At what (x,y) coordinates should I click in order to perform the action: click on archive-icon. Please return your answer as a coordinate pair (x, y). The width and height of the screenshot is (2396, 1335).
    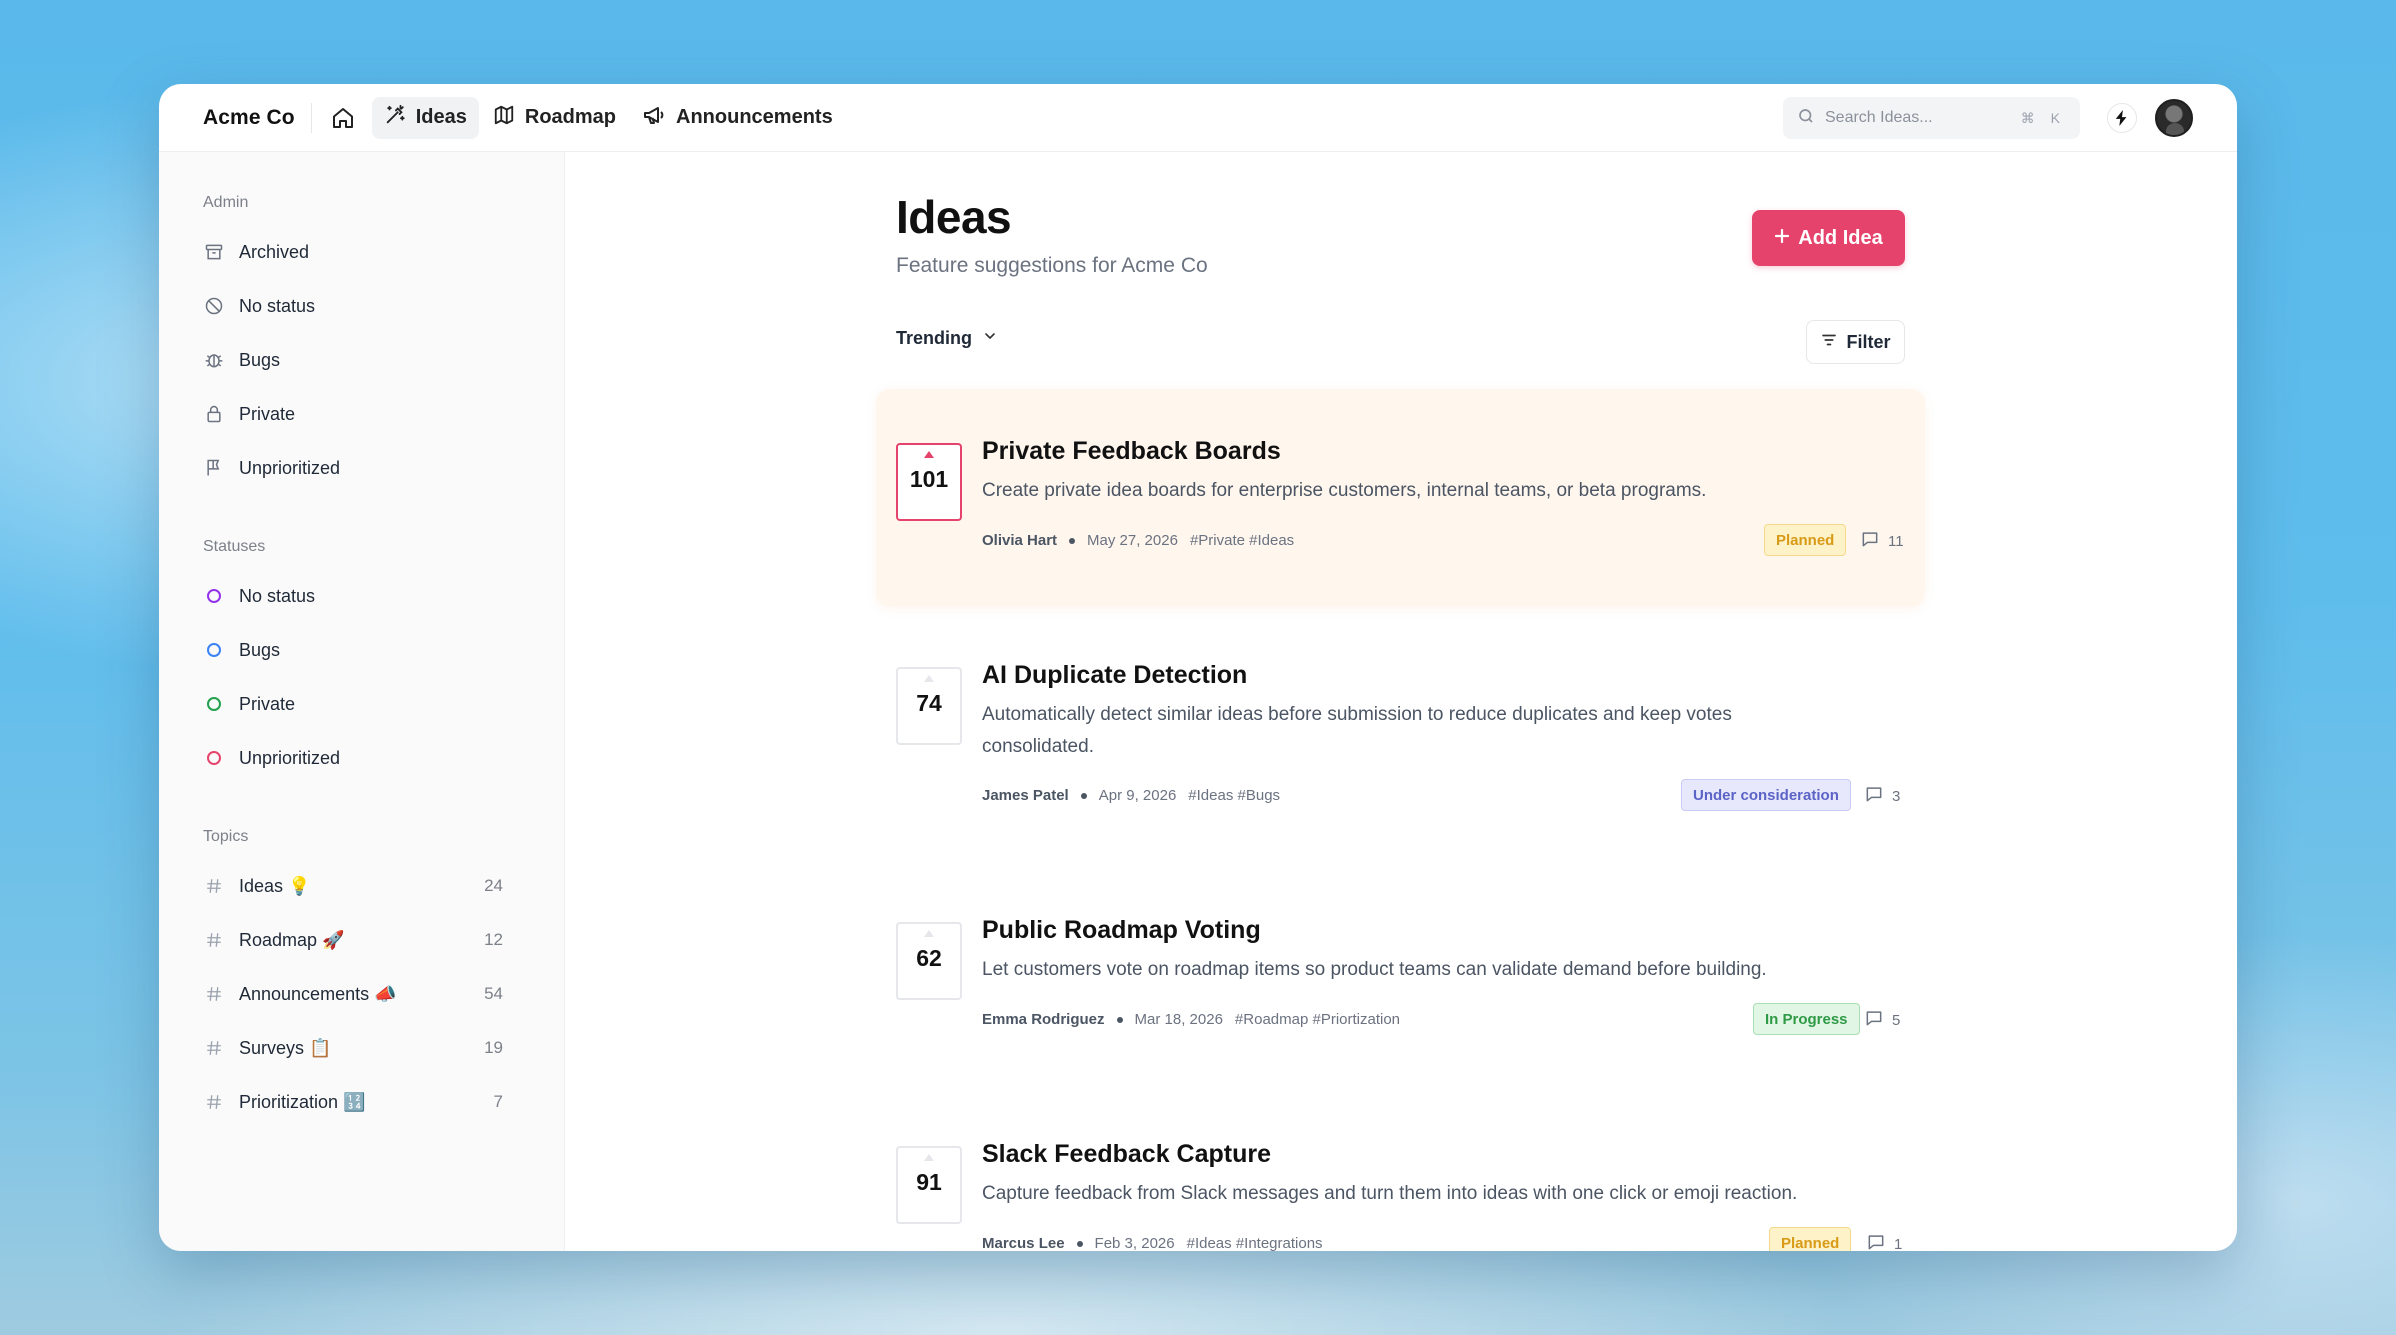
    Looking at the image, I should click on (214, 252).